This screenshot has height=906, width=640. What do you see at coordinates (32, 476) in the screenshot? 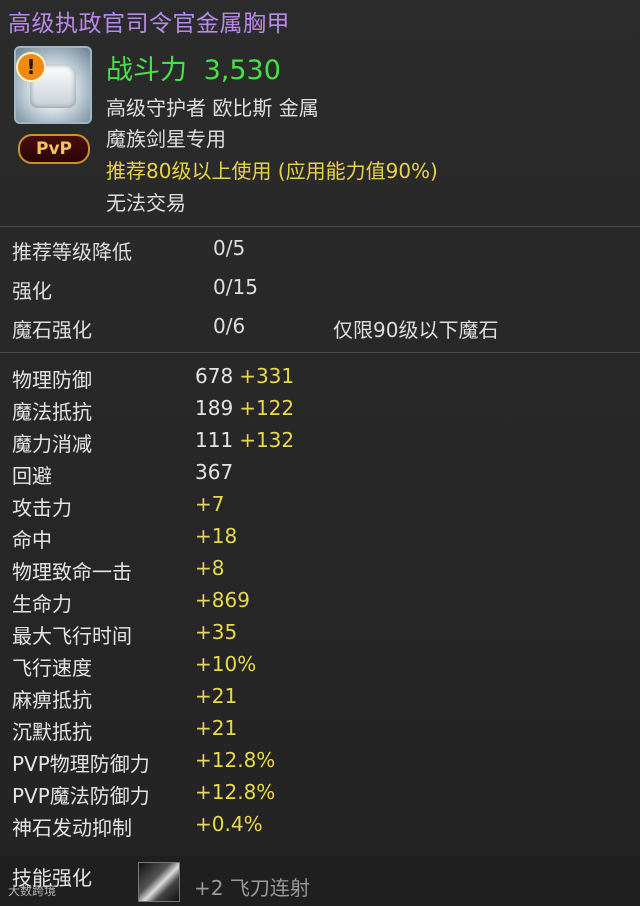
I see `stat-name: 回避` at bounding box center [32, 476].